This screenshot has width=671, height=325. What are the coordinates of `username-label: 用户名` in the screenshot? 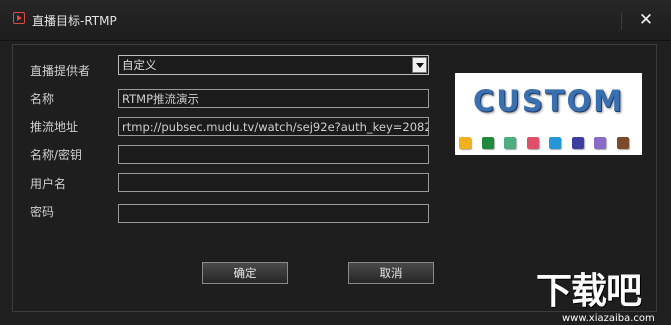 It's located at (48, 184).